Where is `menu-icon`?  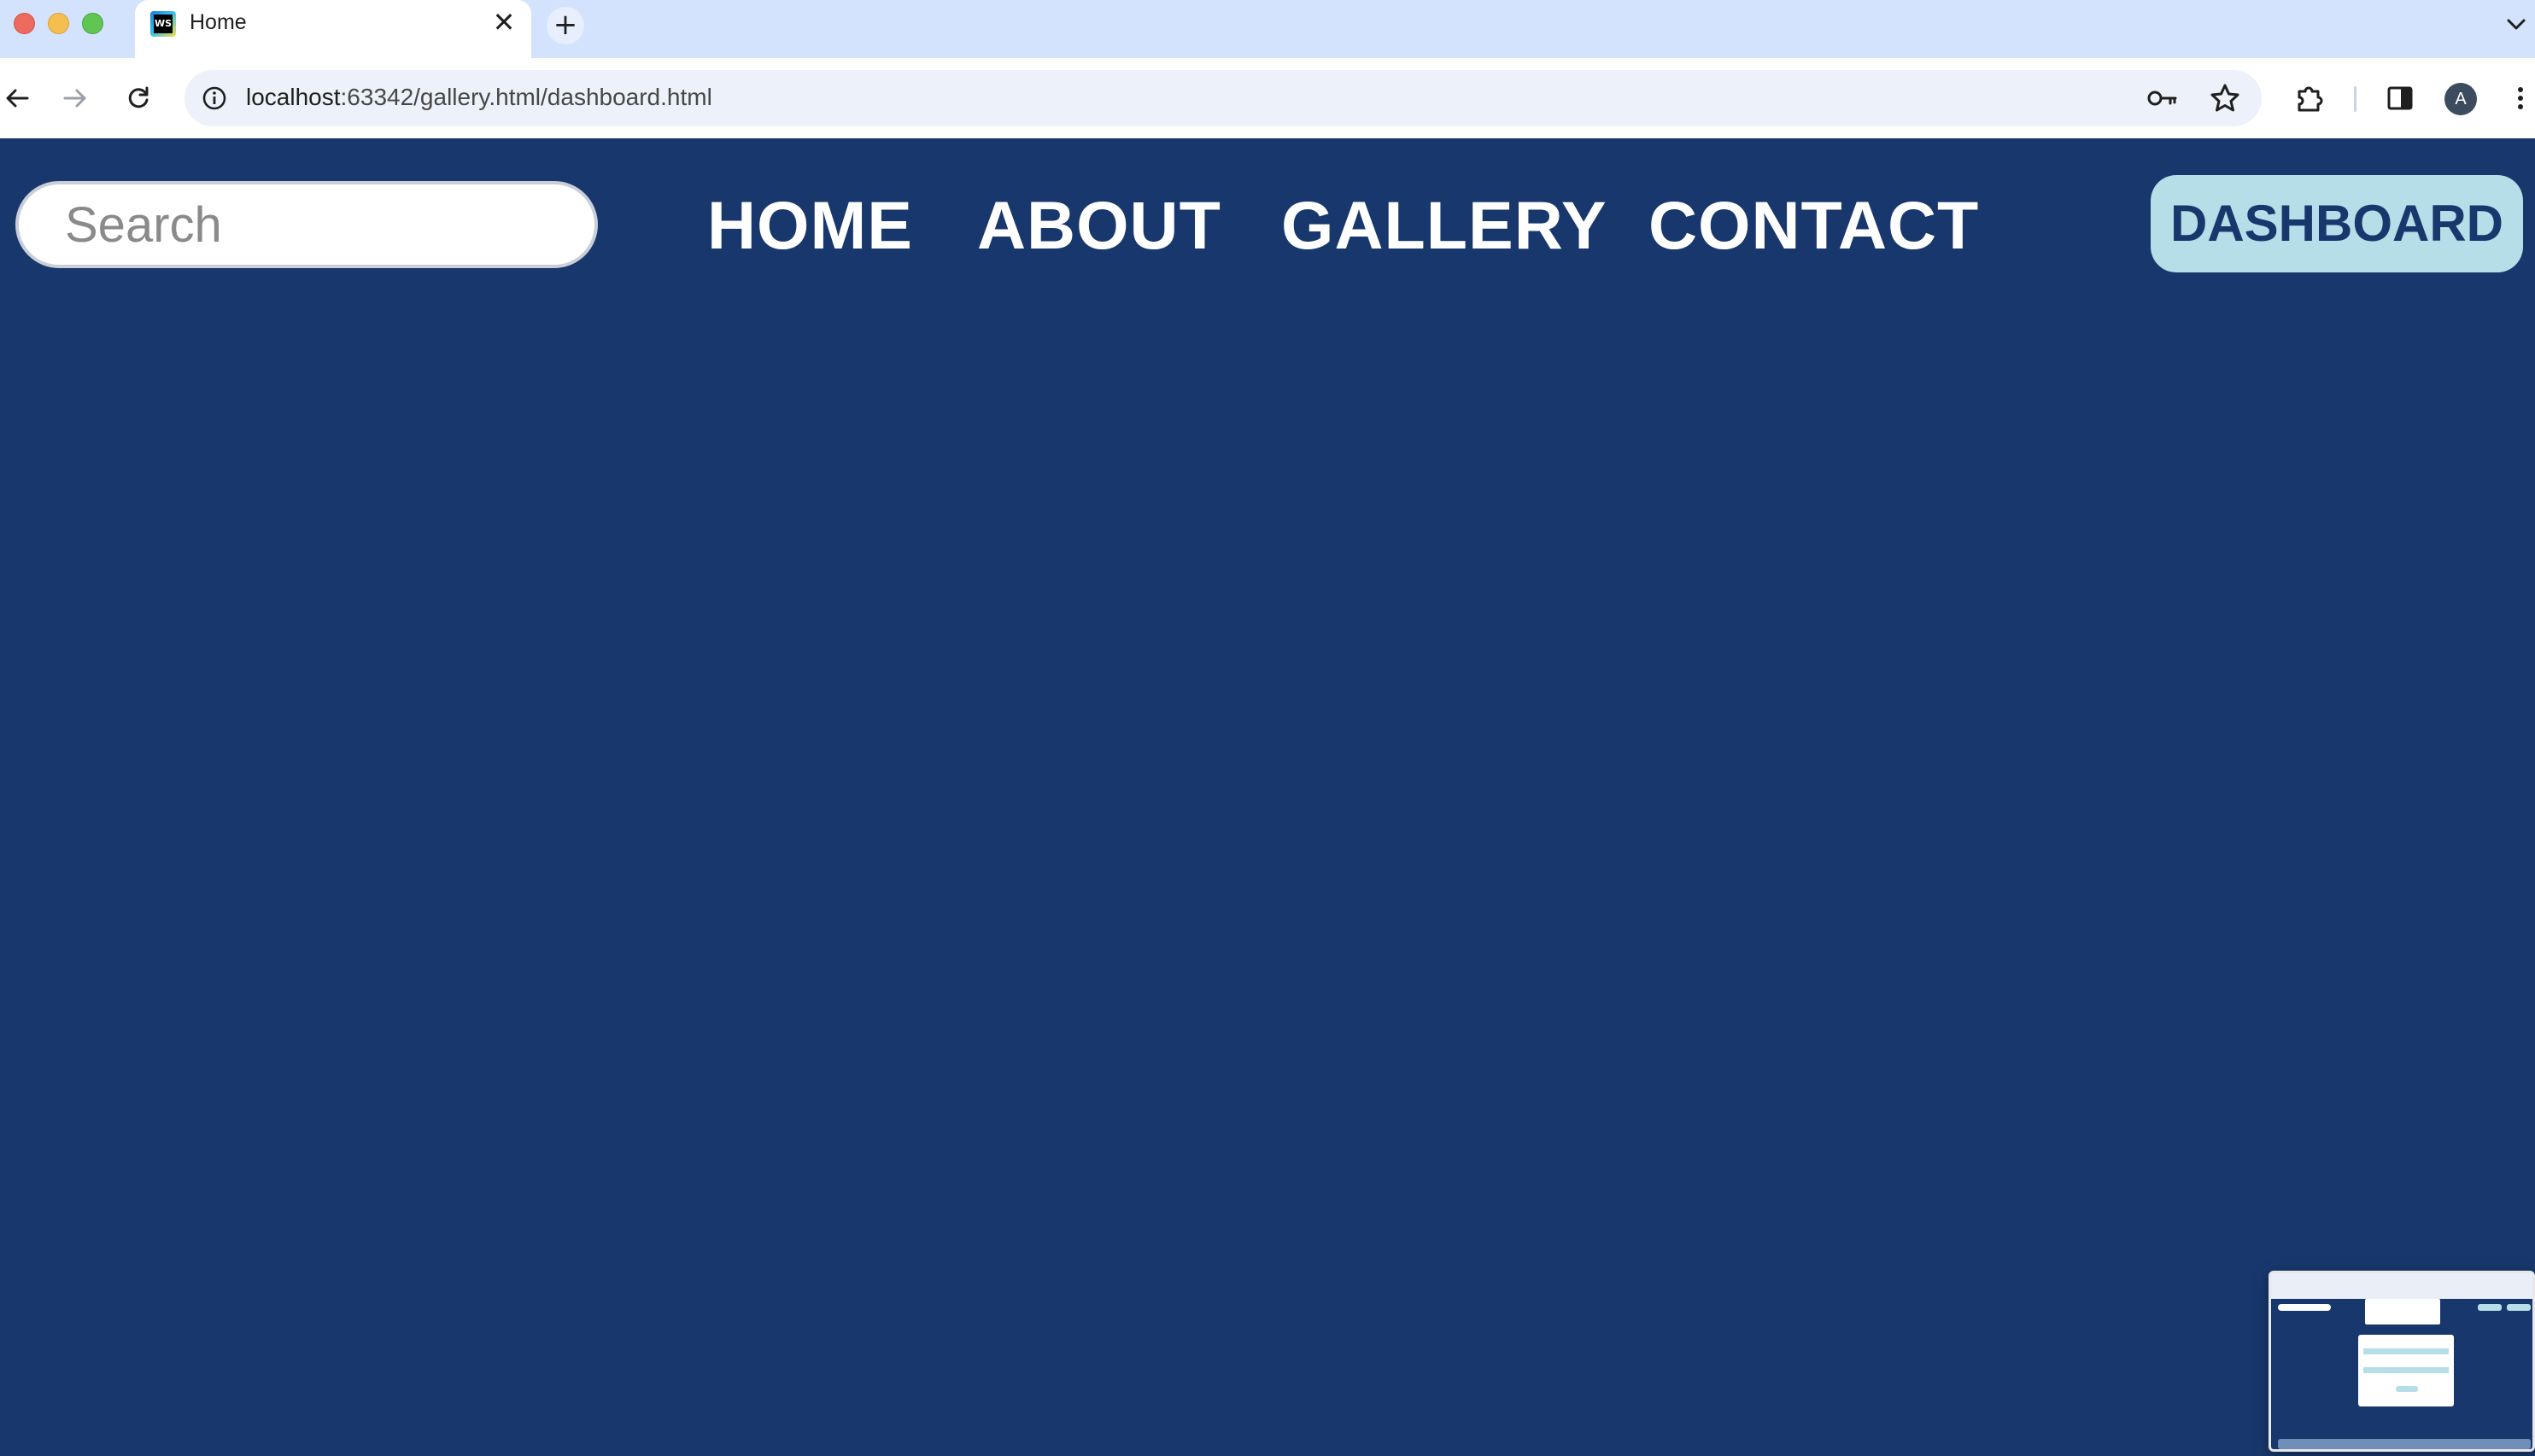
menu-icon is located at coordinates (2520, 99).